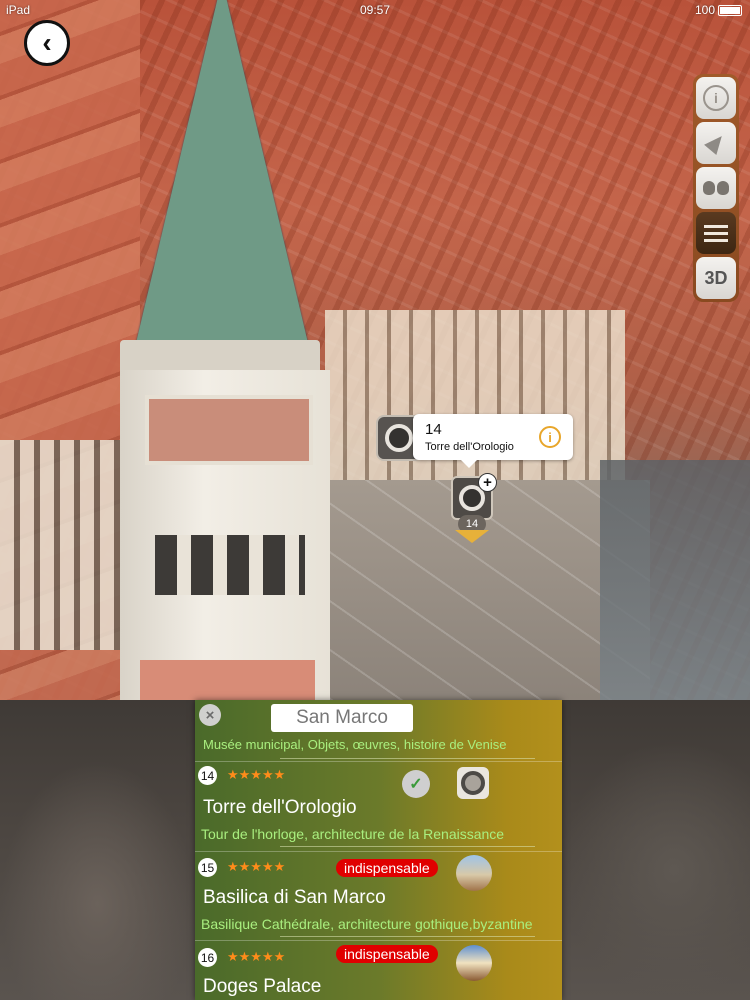 Image resolution: width=750 pixels, height=1000 pixels. What do you see at coordinates (433, 429) in the screenshot?
I see `callout-number: 14` at bounding box center [433, 429].